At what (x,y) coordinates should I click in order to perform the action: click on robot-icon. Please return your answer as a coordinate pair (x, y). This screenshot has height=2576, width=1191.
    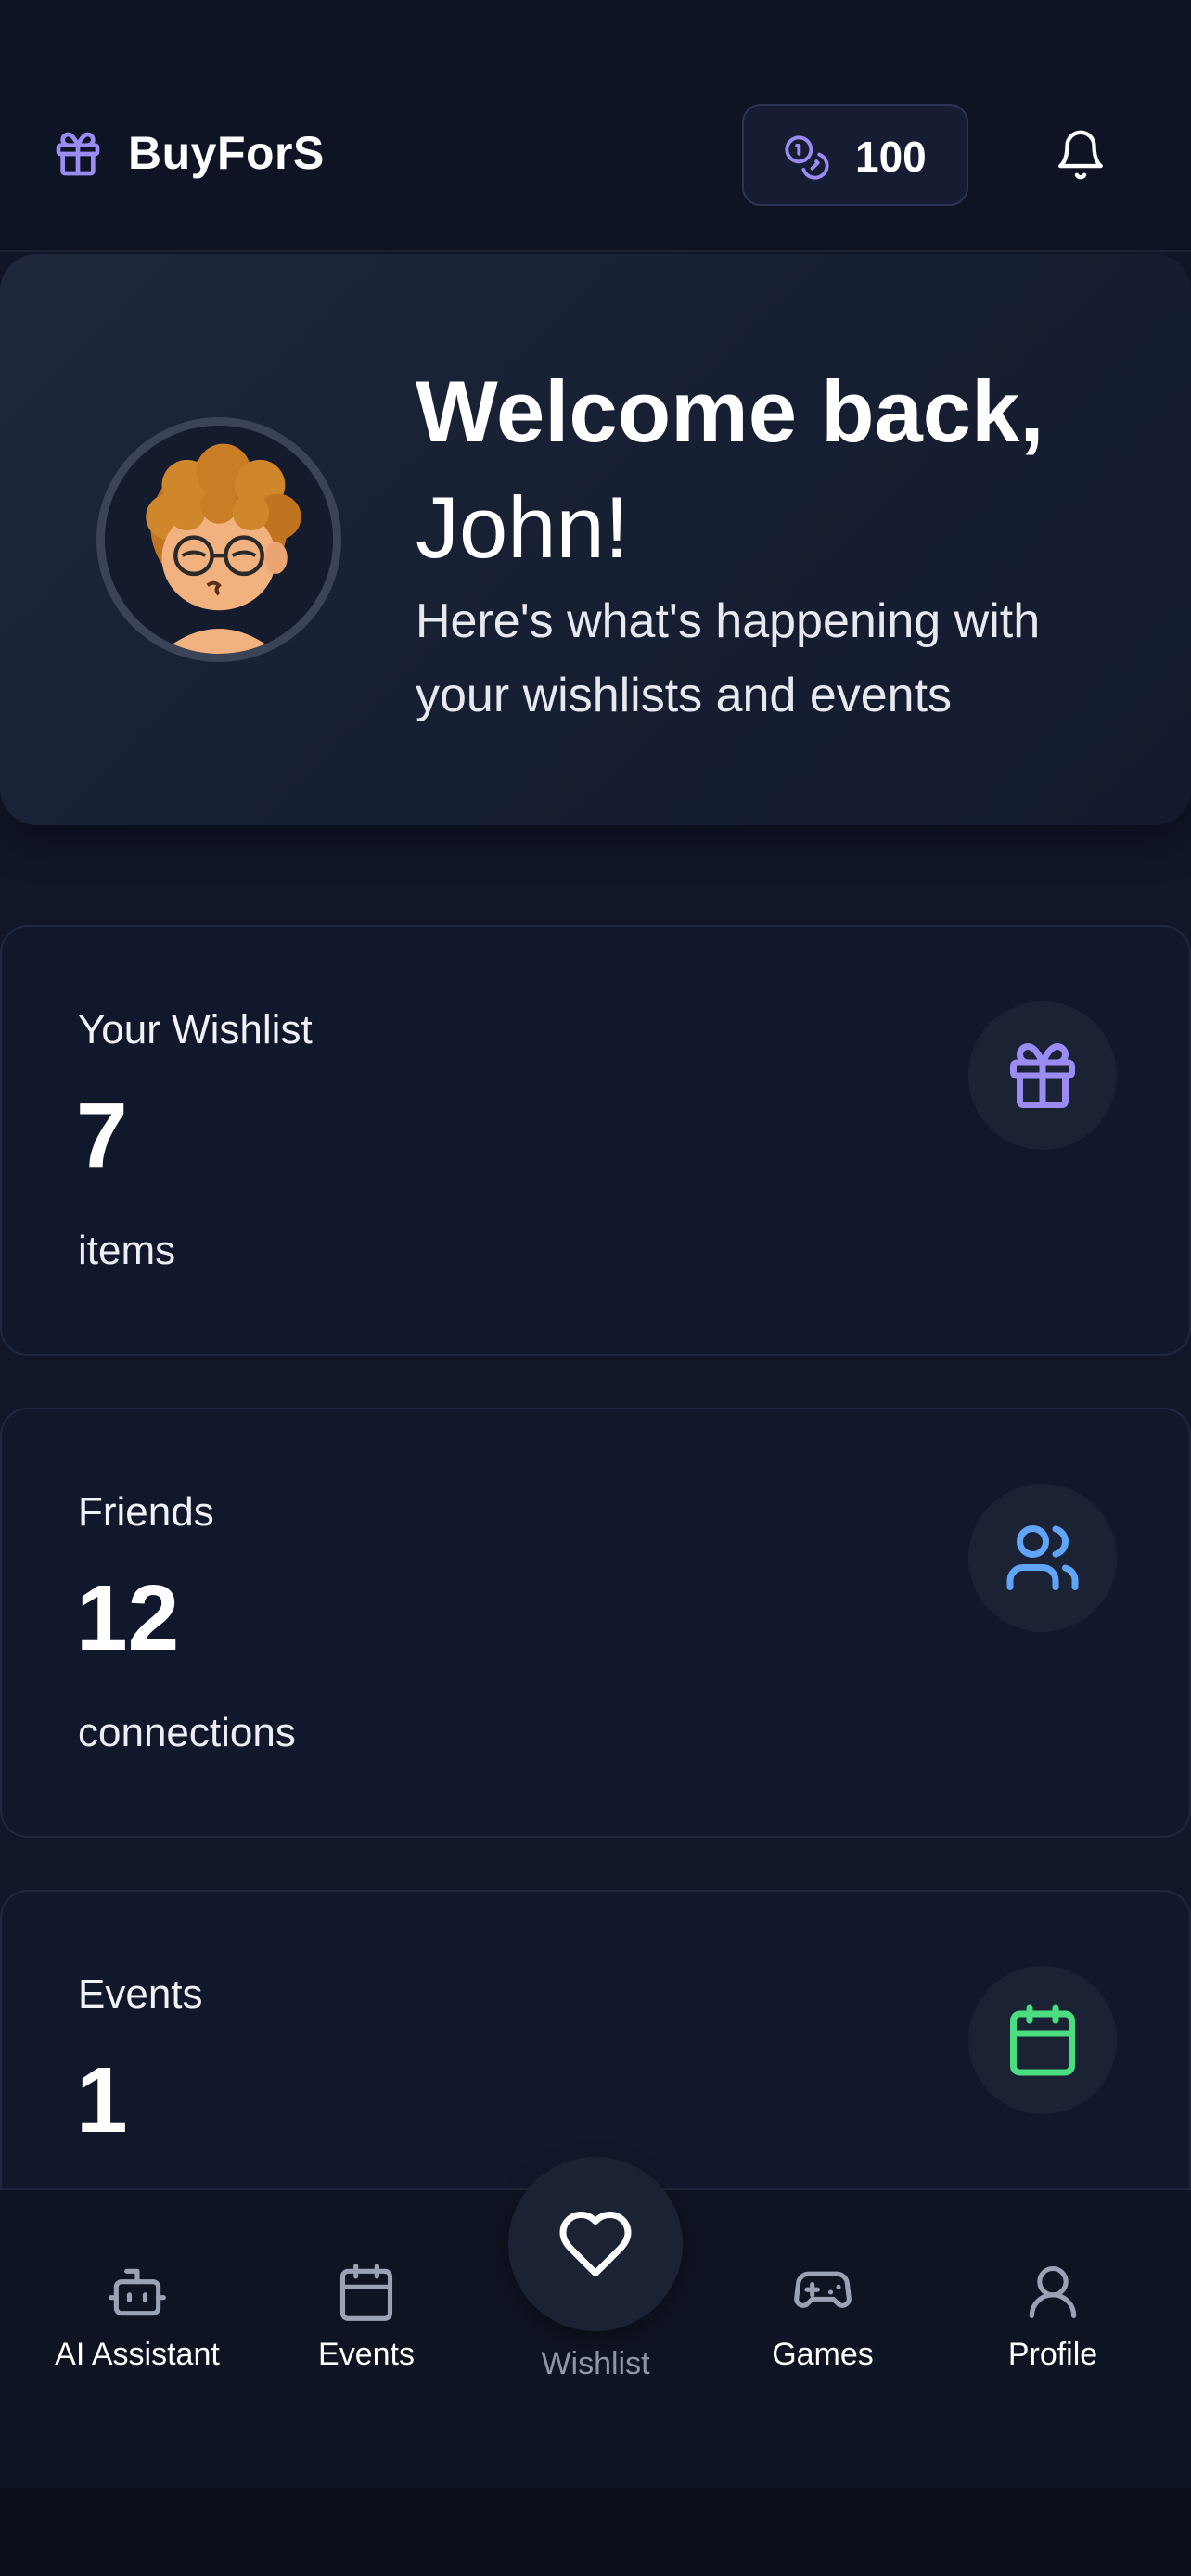
    Looking at the image, I should click on (137, 2292).